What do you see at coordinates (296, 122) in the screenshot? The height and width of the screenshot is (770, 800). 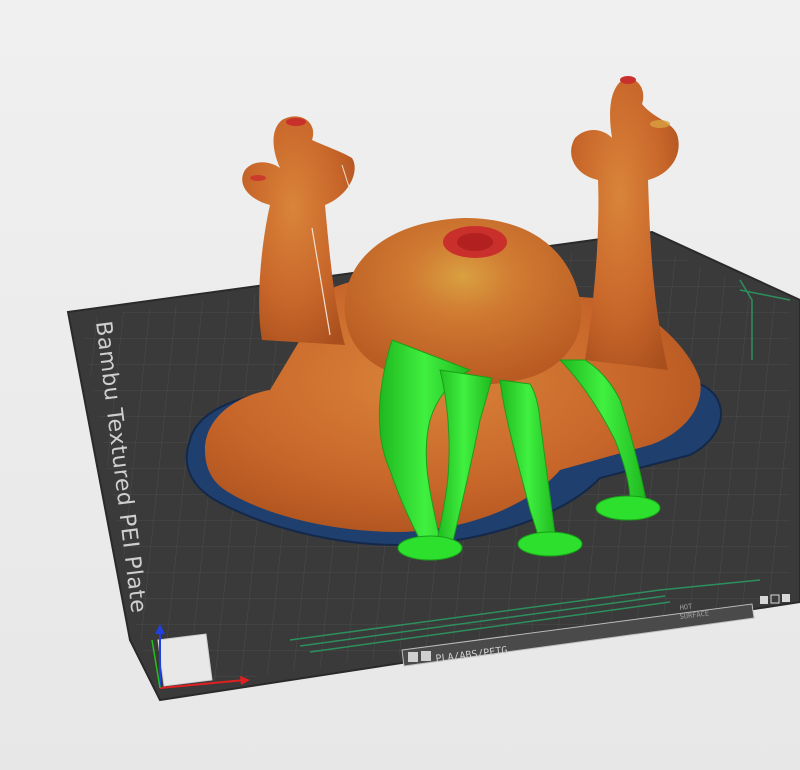 I see `left-arm-tip-overhang` at bounding box center [296, 122].